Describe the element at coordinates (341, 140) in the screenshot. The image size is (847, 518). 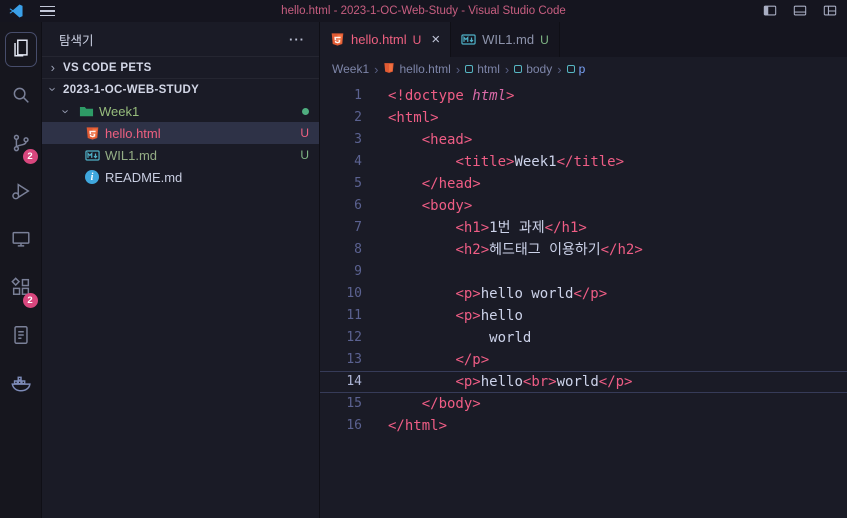
I see `line-number: 3` at that location.